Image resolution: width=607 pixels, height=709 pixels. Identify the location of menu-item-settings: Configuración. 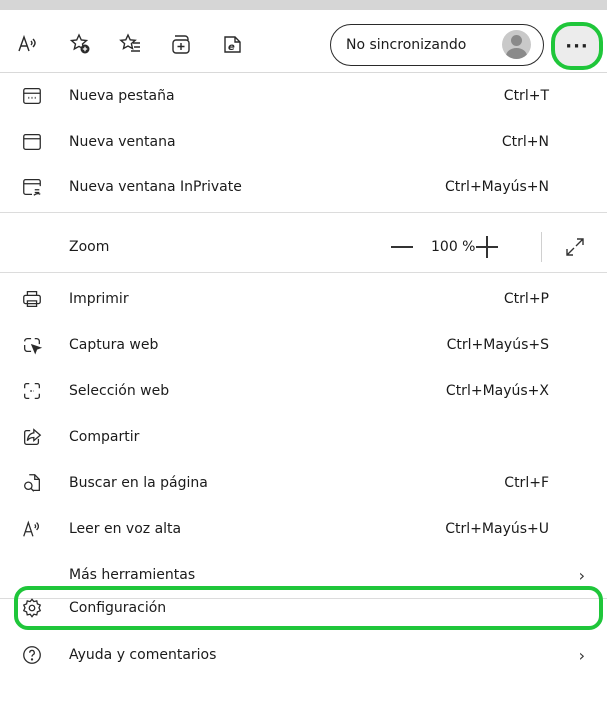
(303, 608).